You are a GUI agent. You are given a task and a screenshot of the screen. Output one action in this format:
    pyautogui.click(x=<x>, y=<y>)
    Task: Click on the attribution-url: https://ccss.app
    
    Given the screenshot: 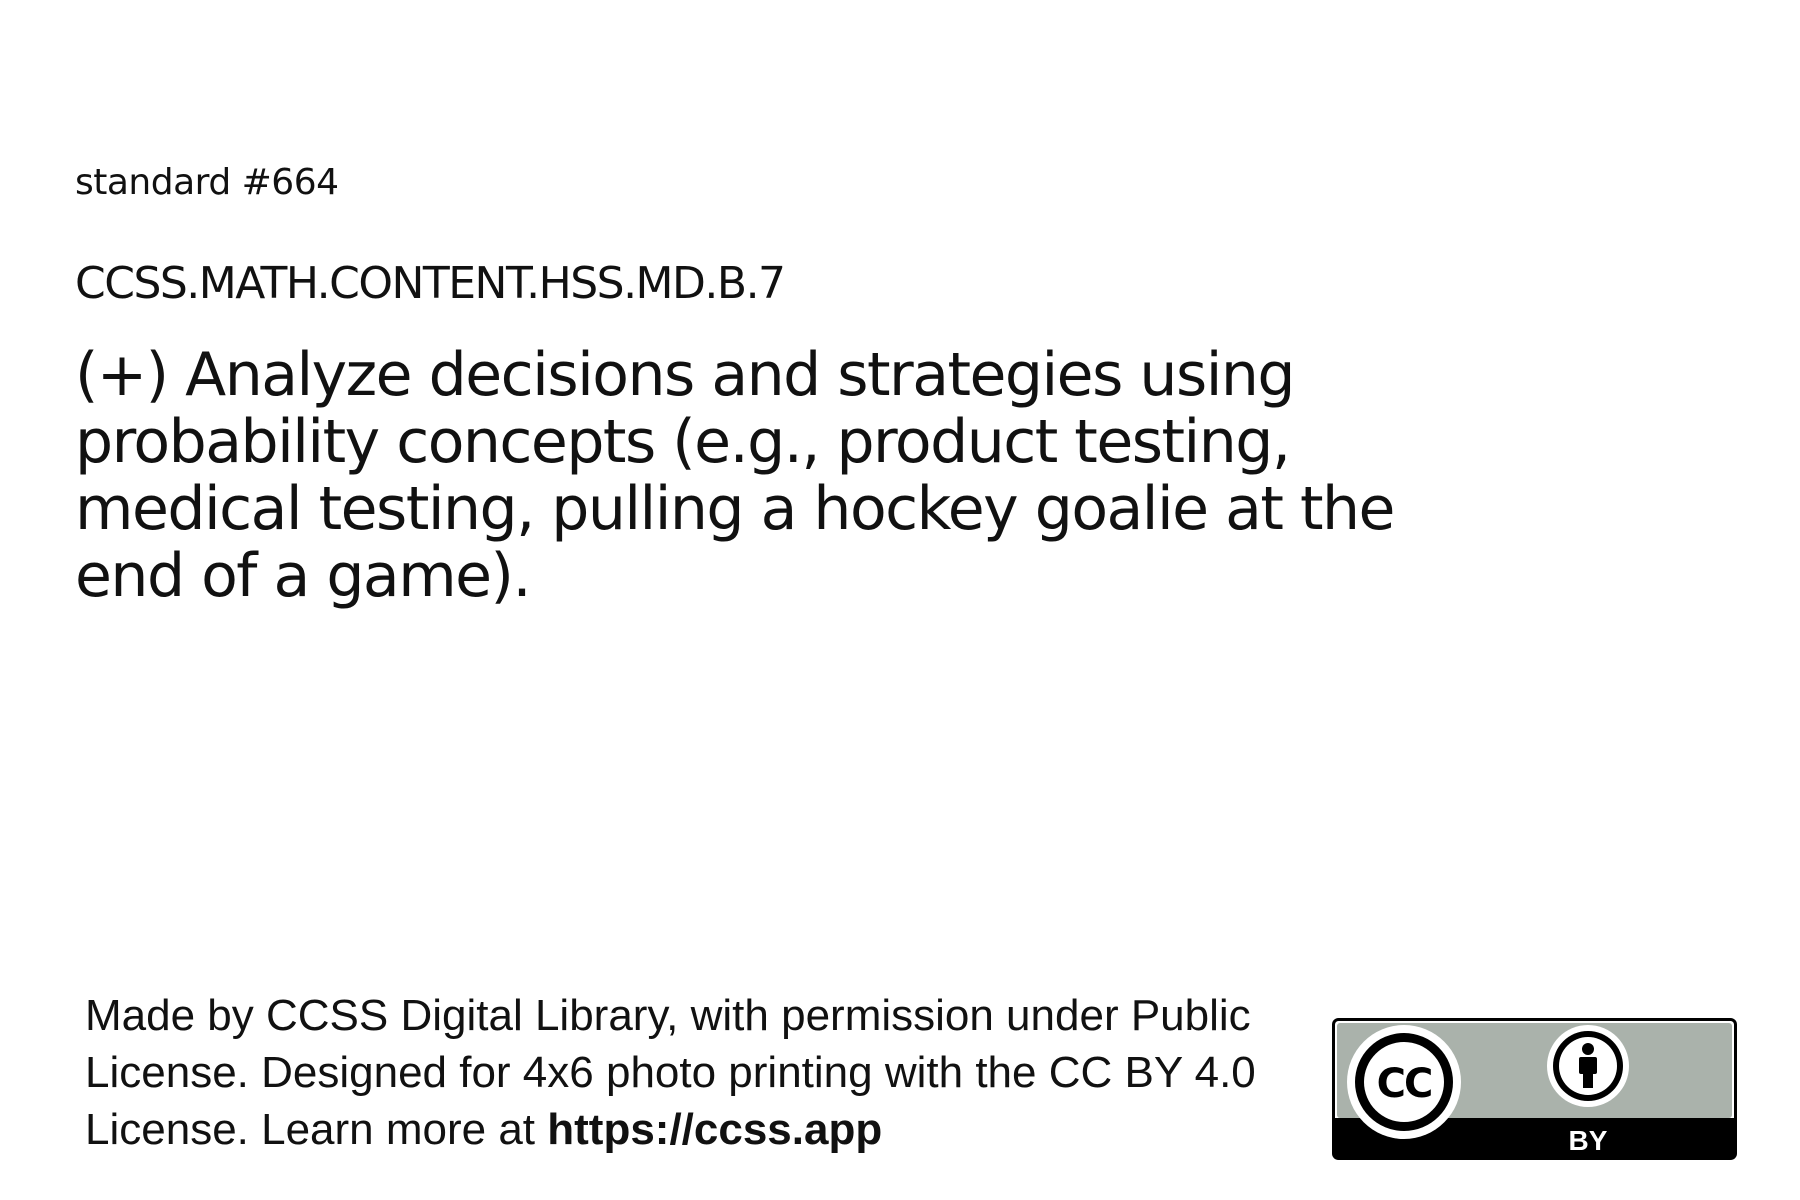 What is the action you would take?
    pyautogui.click(x=715, y=1129)
    